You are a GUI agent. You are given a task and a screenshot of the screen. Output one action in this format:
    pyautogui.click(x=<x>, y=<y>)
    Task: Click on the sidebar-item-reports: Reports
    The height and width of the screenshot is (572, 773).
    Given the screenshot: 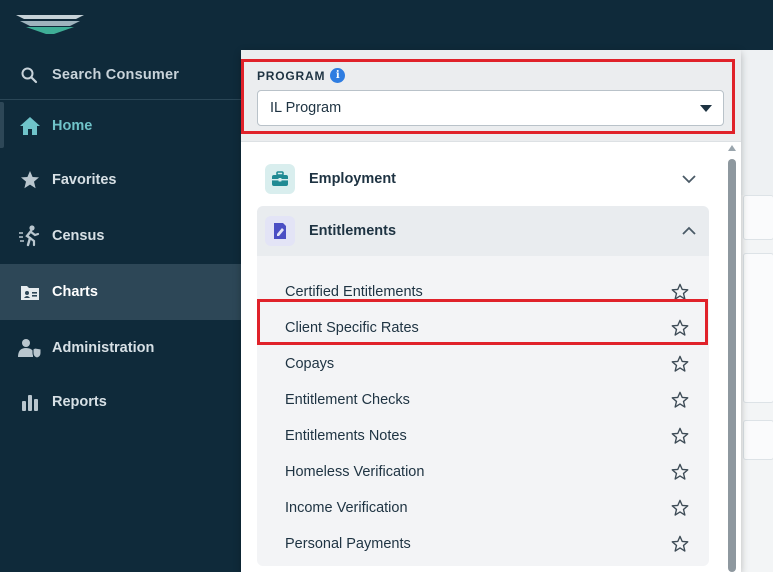 What is the action you would take?
    pyautogui.click(x=120, y=402)
    